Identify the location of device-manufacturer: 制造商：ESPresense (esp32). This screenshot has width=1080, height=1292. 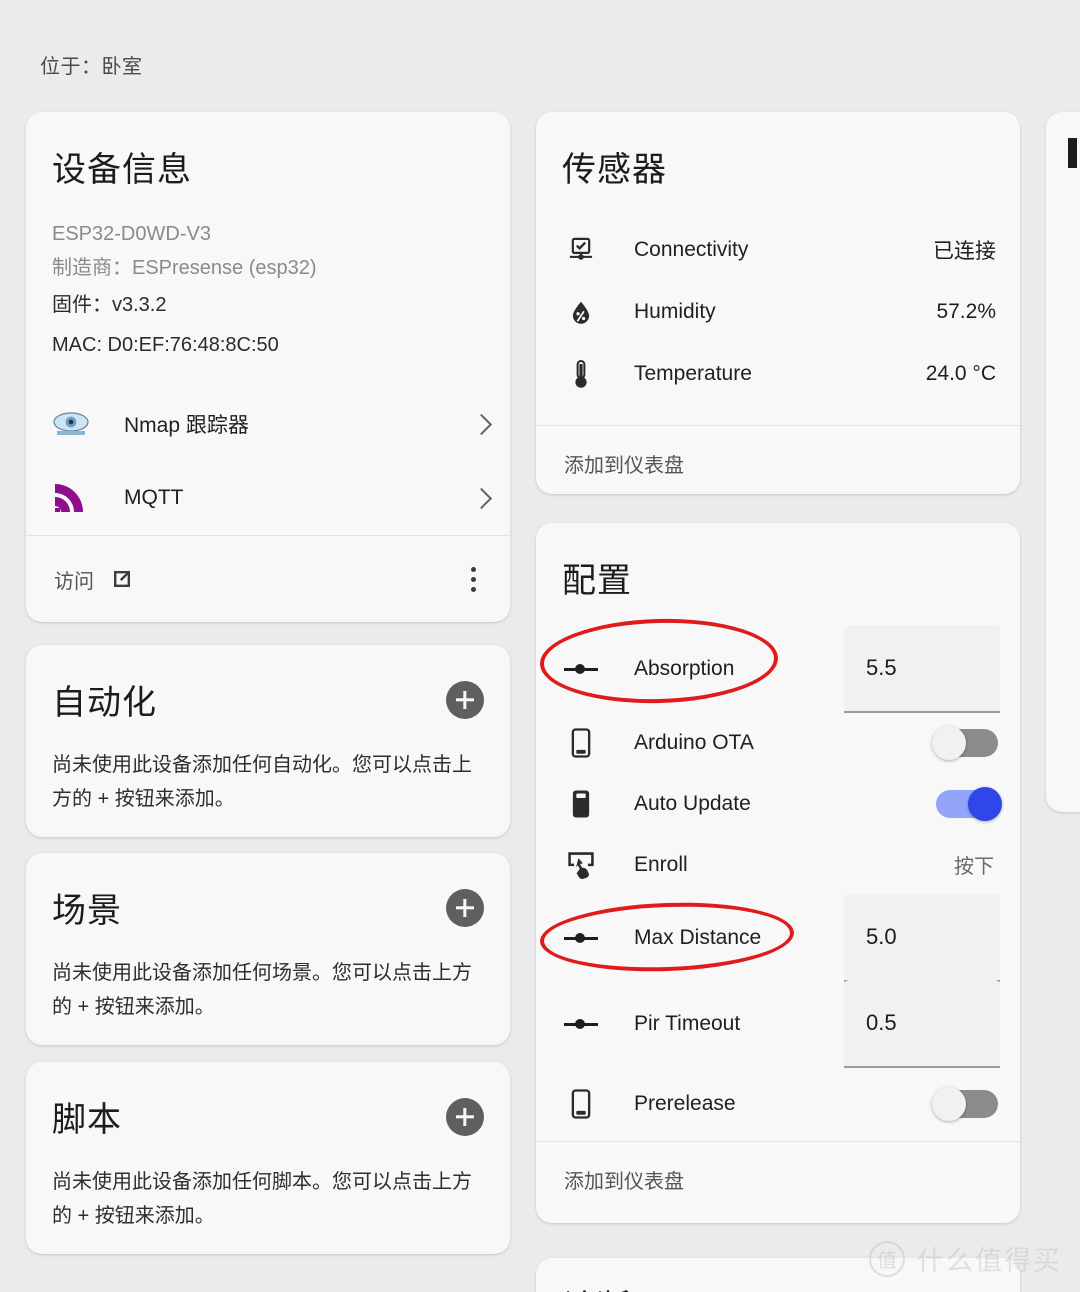
(184, 268).